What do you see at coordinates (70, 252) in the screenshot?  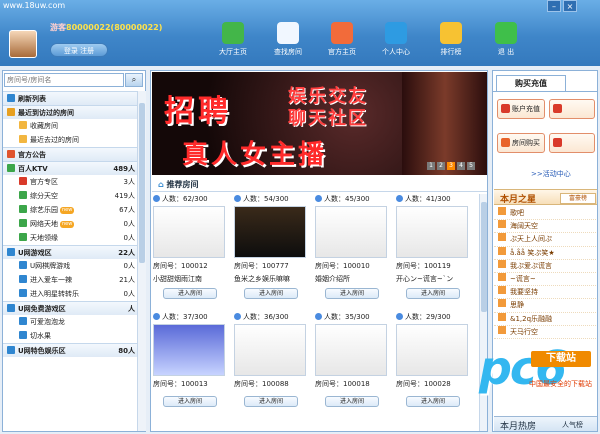 I see `tree-group: U网游戏区 22人` at bounding box center [70, 252].